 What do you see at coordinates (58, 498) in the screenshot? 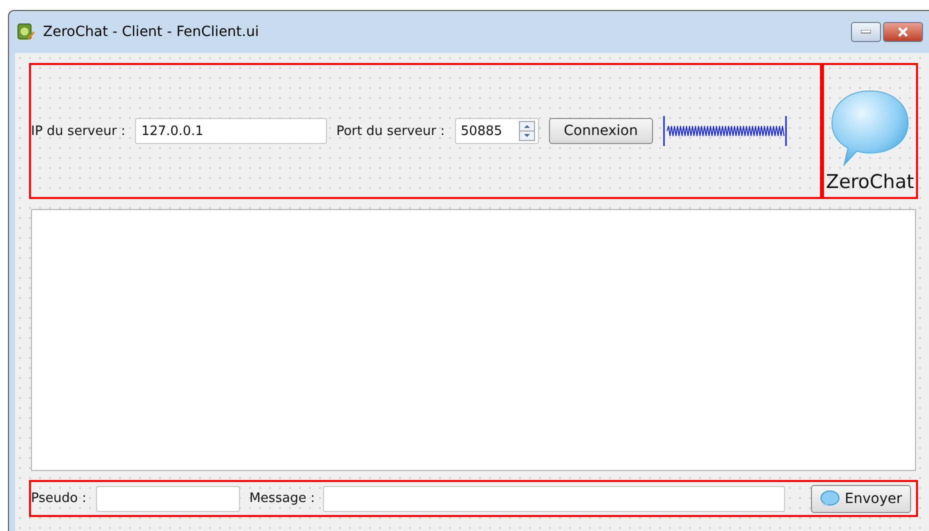
I see `pseudo-label: Pseudo :` at bounding box center [58, 498].